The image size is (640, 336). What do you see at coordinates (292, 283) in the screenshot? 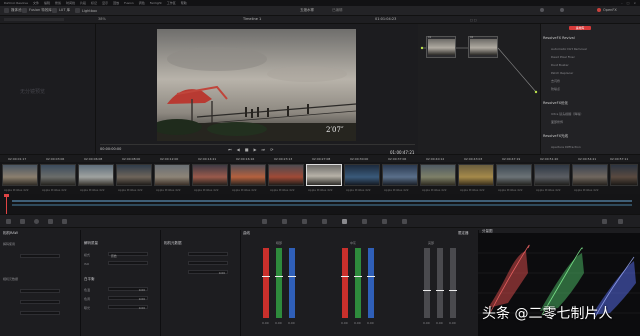
I see `lift-blue-slider` at bounding box center [292, 283].